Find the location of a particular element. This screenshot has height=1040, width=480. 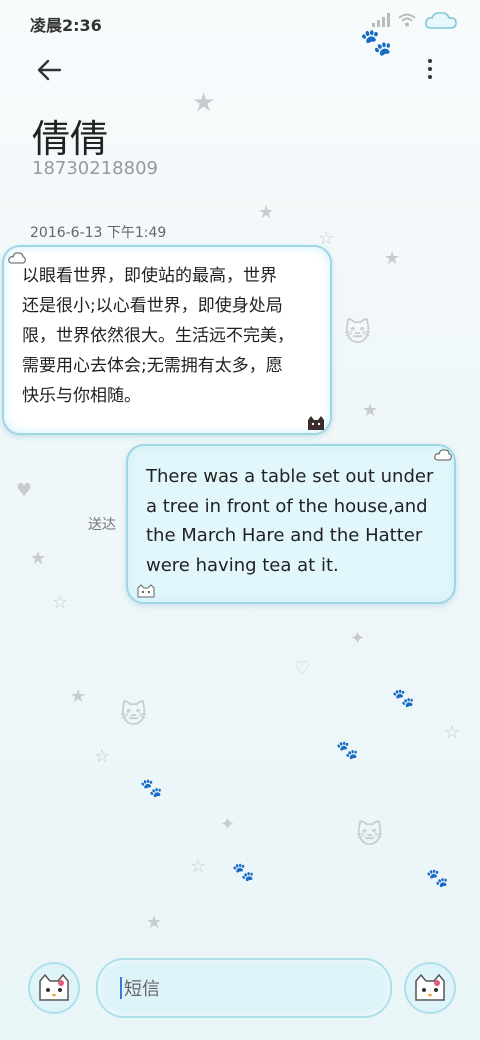

text-cursor is located at coordinates (121, 988).